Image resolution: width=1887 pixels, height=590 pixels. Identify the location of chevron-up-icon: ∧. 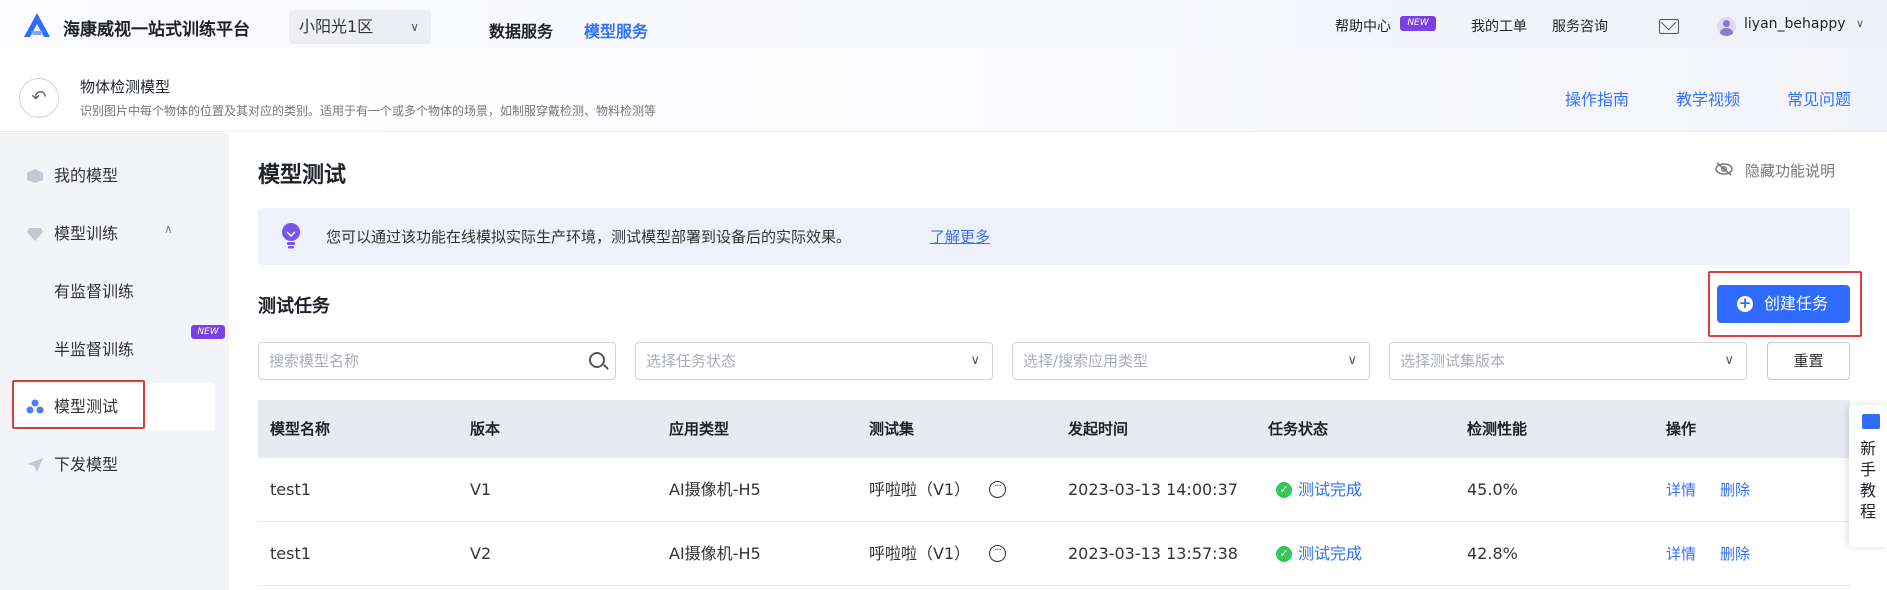
(168, 229).